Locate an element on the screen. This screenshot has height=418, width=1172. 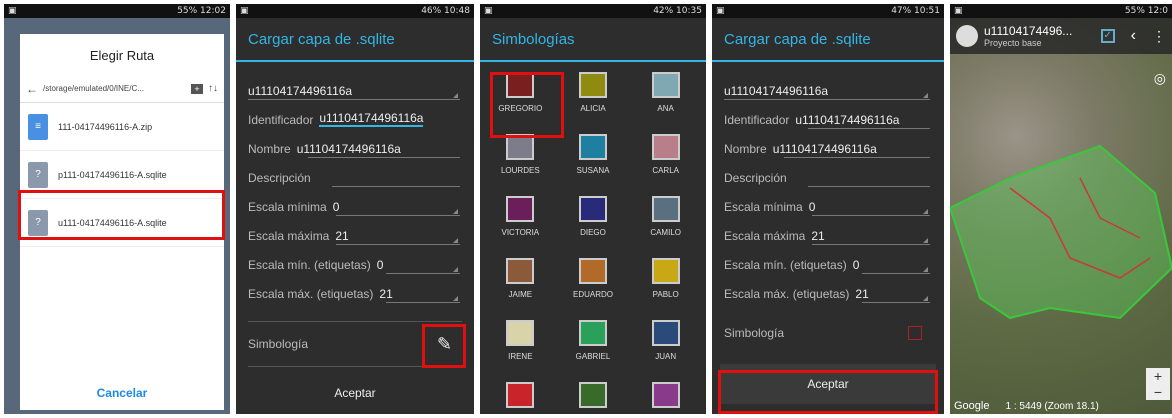
symbology-item: VICTORIA is located at coordinates (520, 224).